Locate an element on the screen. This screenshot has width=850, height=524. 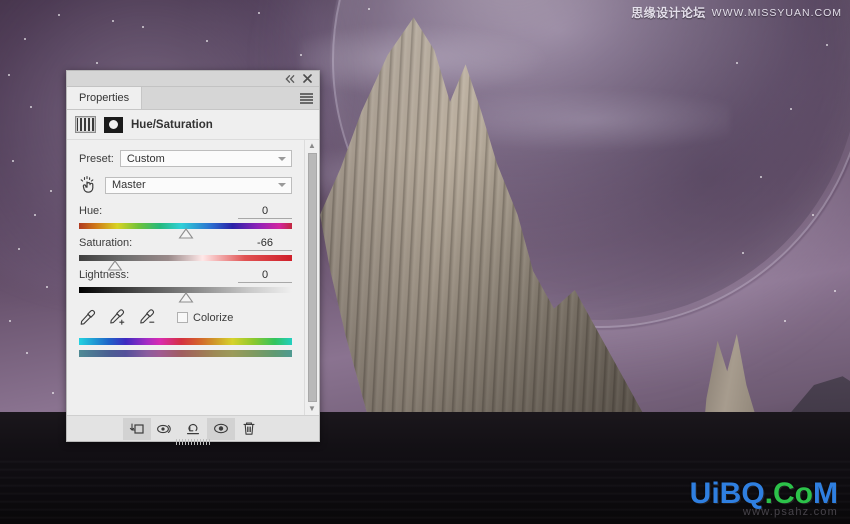
saturation-label: Saturation: is located at coordinates (106, 243).